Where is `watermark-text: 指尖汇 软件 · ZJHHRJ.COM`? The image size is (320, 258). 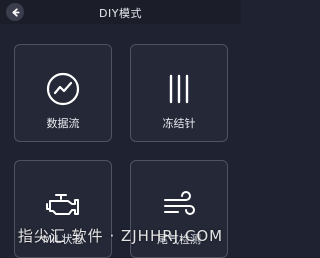 watermark-text: 指尖汇 软件 · ZJHHRJ.COM is located at coordinates (120, 236).